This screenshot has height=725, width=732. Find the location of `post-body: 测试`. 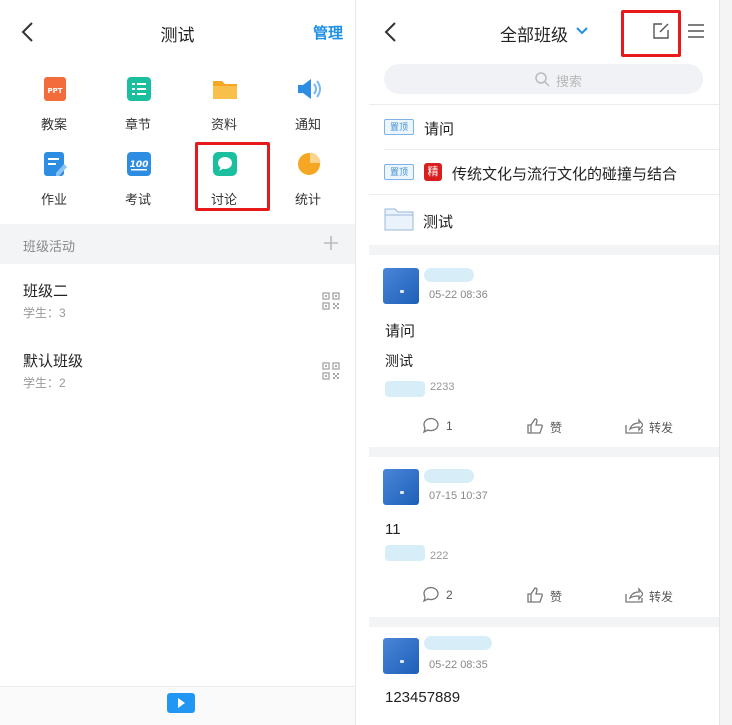

post-body: 测试 is located at coordinates (399, 361).